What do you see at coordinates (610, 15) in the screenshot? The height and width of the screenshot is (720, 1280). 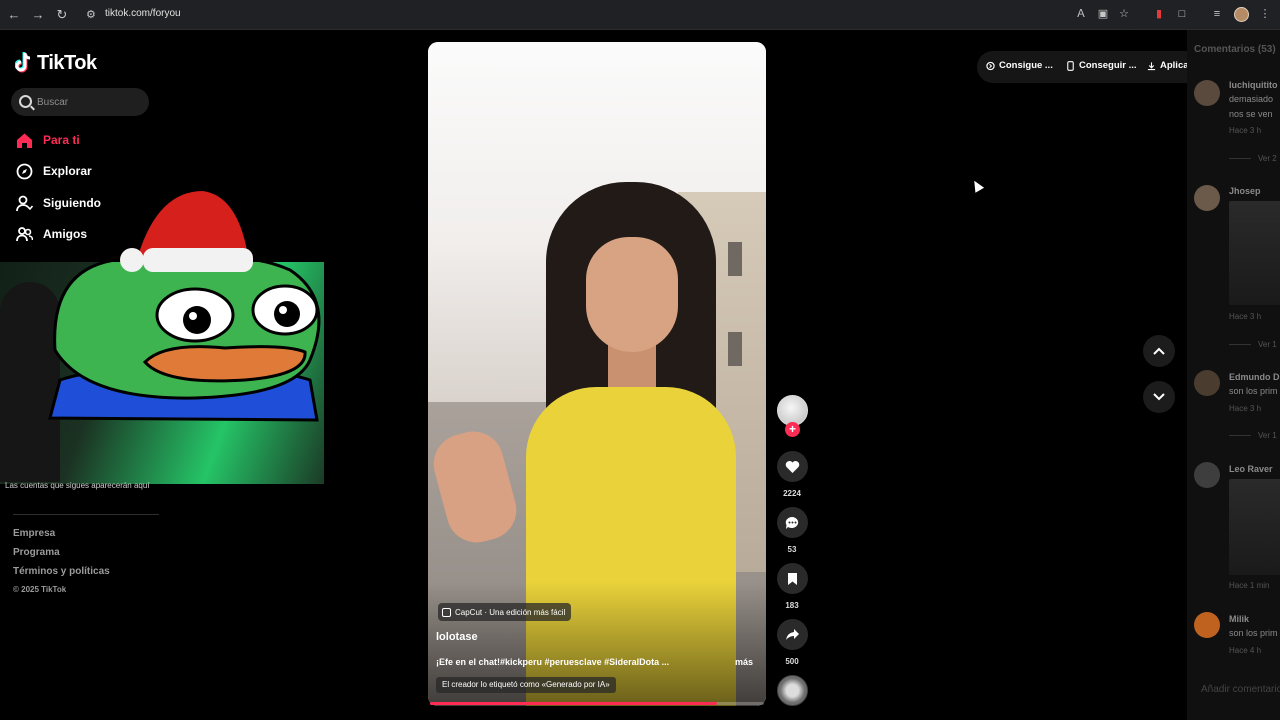 I see `address-bar: ⚙ tiktok.com/foryou` at bounding box center [610, 15].